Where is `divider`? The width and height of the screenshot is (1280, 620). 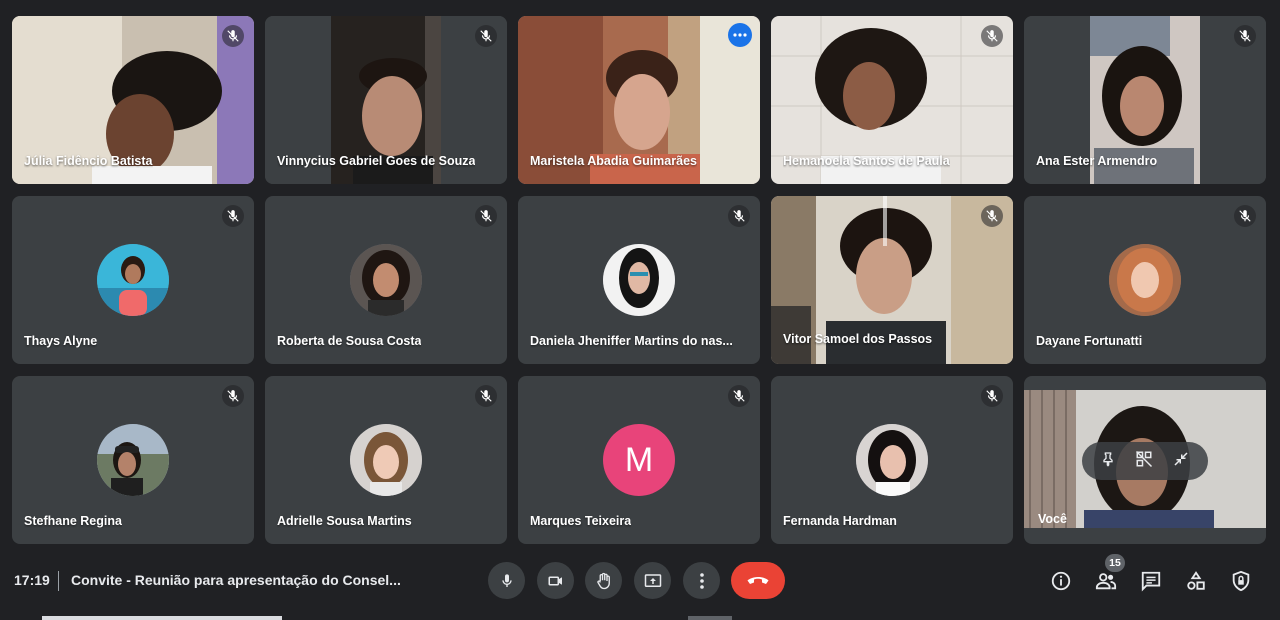
divider is located at coordinates (58, 581).